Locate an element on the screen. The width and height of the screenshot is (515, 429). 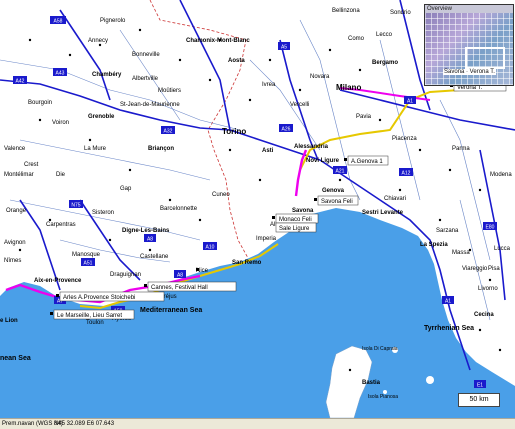
place-label: Torino is located at coordinates (234, 131).